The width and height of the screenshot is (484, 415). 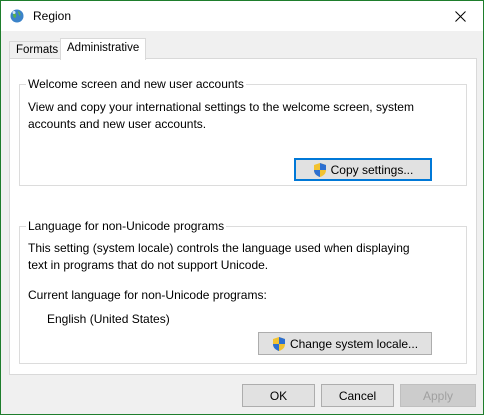 What do you see at coordinates (438, 395) in the screenshot?
I see `apply-button: Apply` at bounding box center [438, 395].